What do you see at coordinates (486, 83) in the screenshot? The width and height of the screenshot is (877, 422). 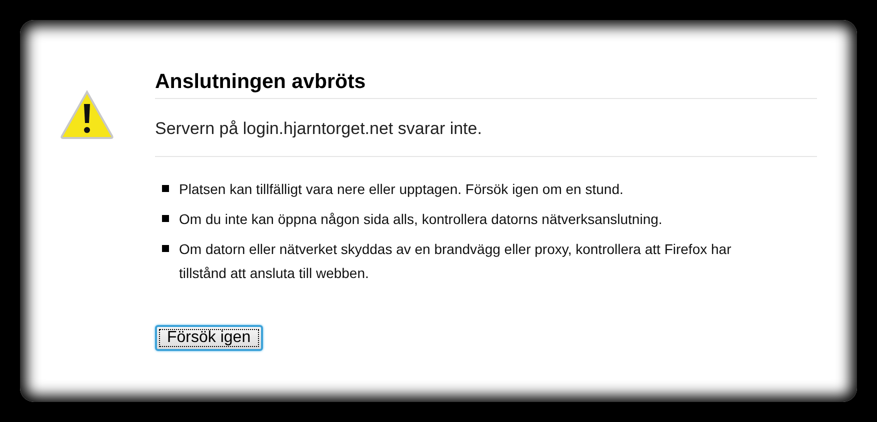 I see `error-title: Anslutningen avbröts` at bounding box center [486, 83].